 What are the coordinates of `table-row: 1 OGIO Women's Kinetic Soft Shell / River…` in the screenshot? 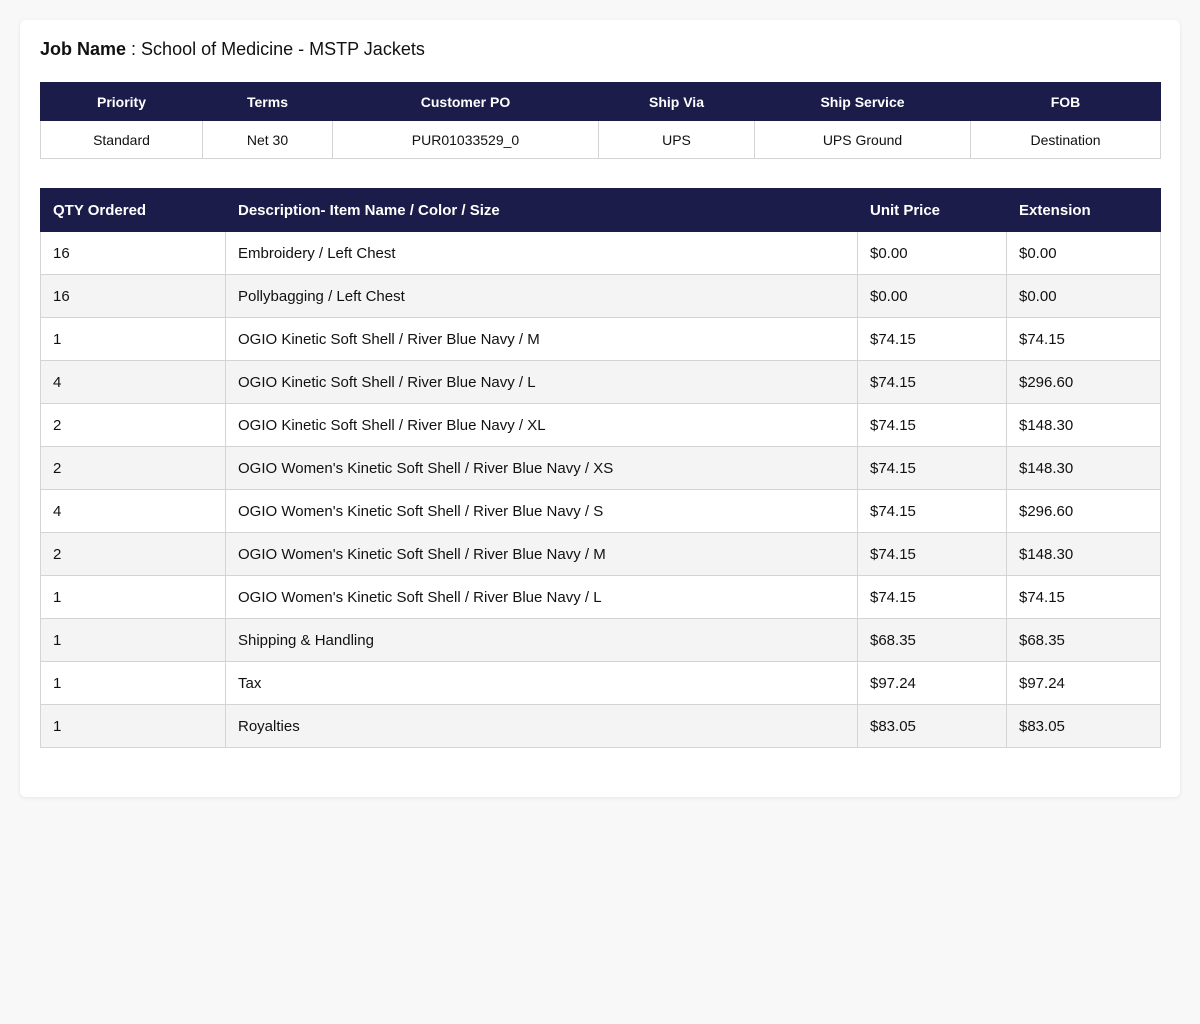 It's located at (600, 597).